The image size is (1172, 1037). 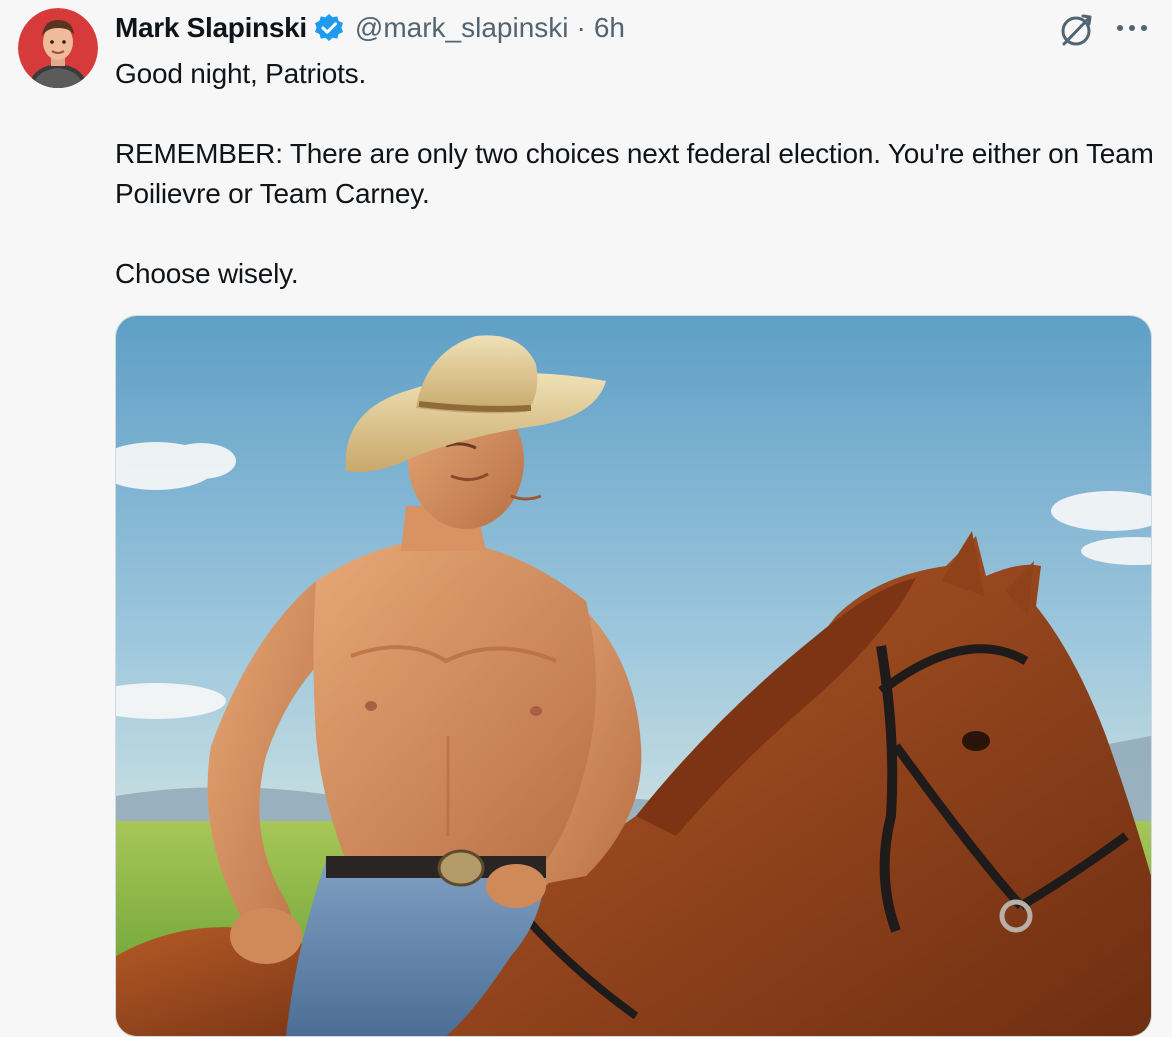 What do you see at coordinates (58, 48) in the screenshot?
I see `avatar` at bounding box center [58, 48].